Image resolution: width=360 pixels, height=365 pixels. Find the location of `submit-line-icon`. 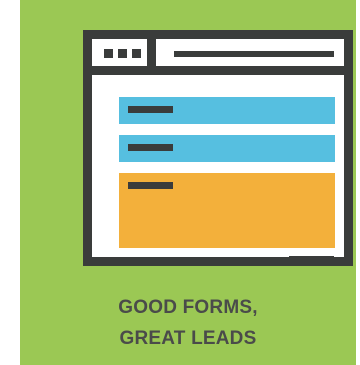

submit-line-icon is located at coordinates (311, 259).